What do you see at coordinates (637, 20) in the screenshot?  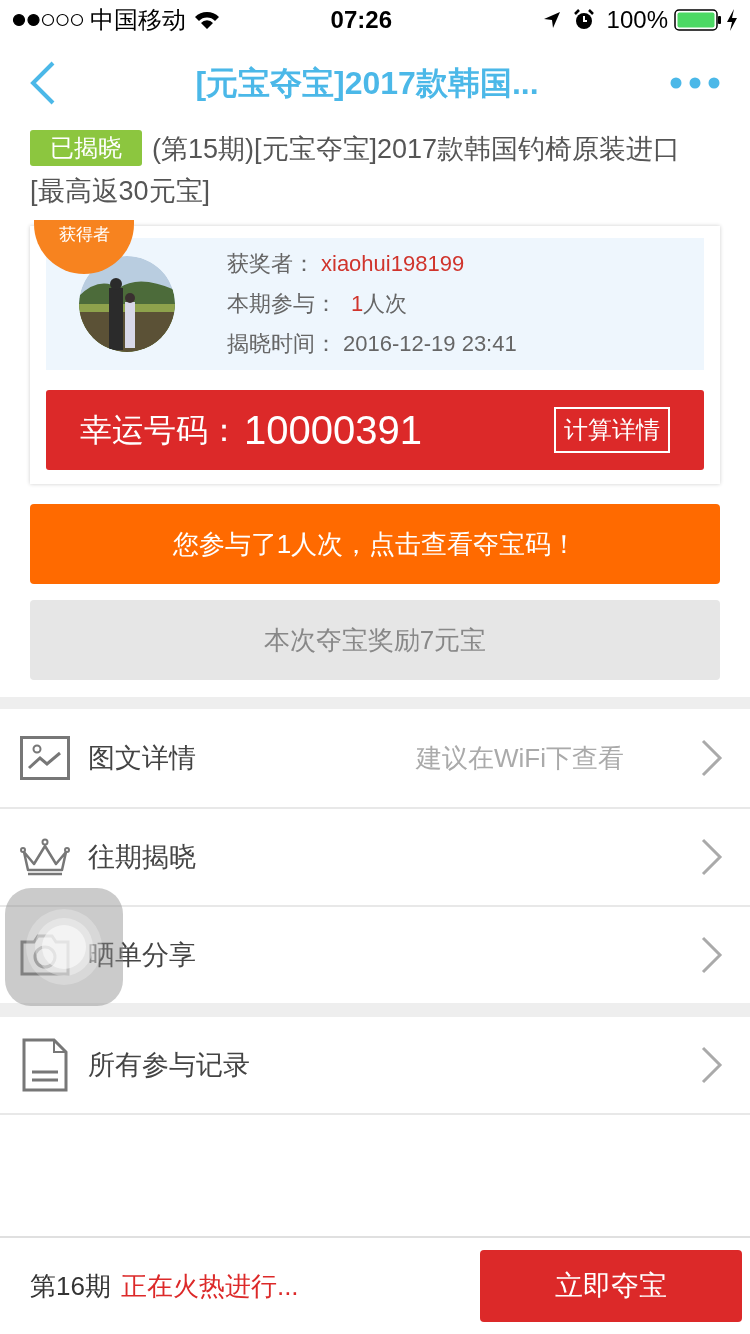 I see `battery-percent: 100%` at bounding box center [637, 20].